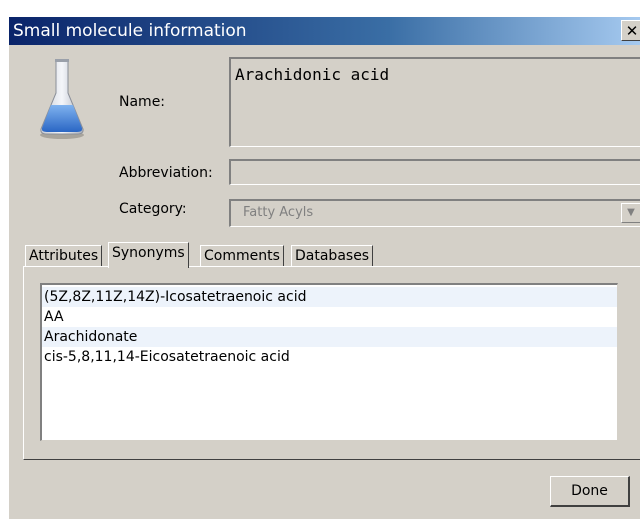 This screenshot has height=519, width=640. I want to click on category-value: Fatty Acyls, so click(278, 212).